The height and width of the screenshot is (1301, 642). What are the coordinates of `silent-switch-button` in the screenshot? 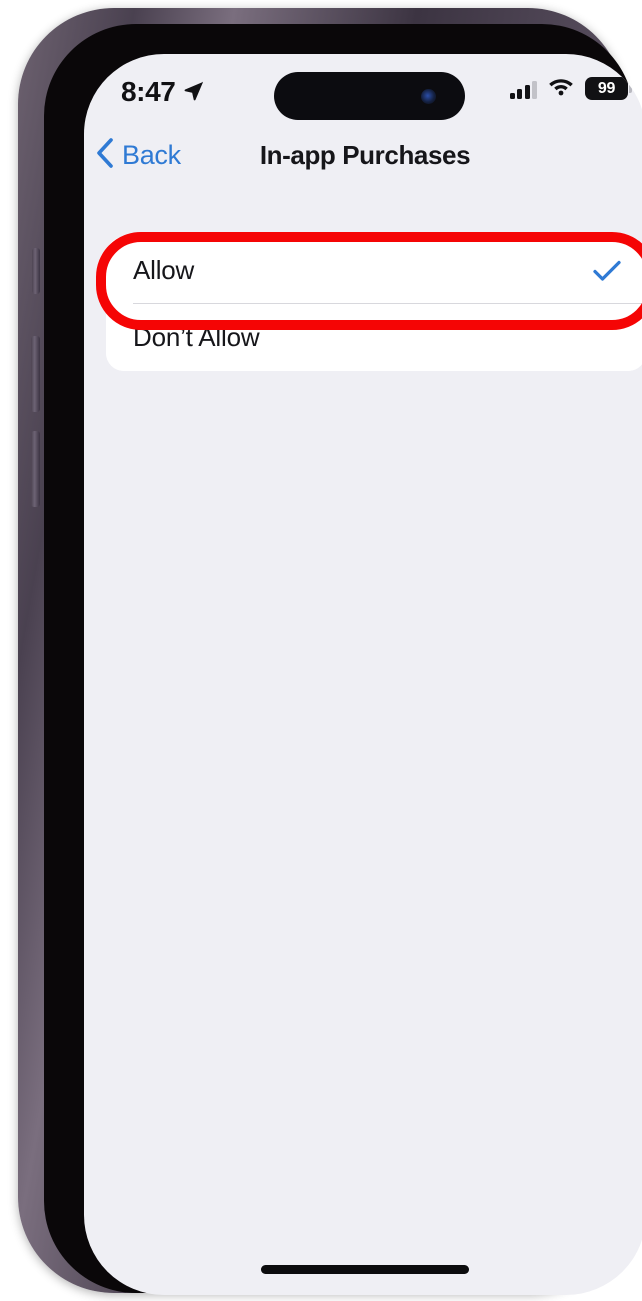 It's located at (36, 271).